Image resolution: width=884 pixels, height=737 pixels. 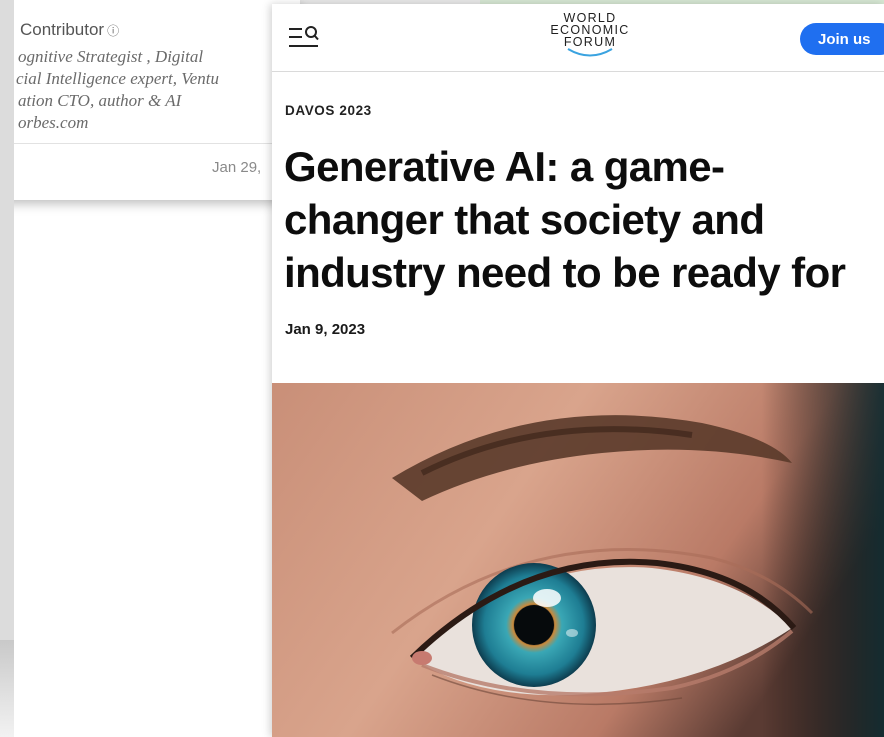 What do you see at coordinates (565, 272) in the screenshot?
I see `headline-line: industry need to be ready for` at bounding box center [565, 272].